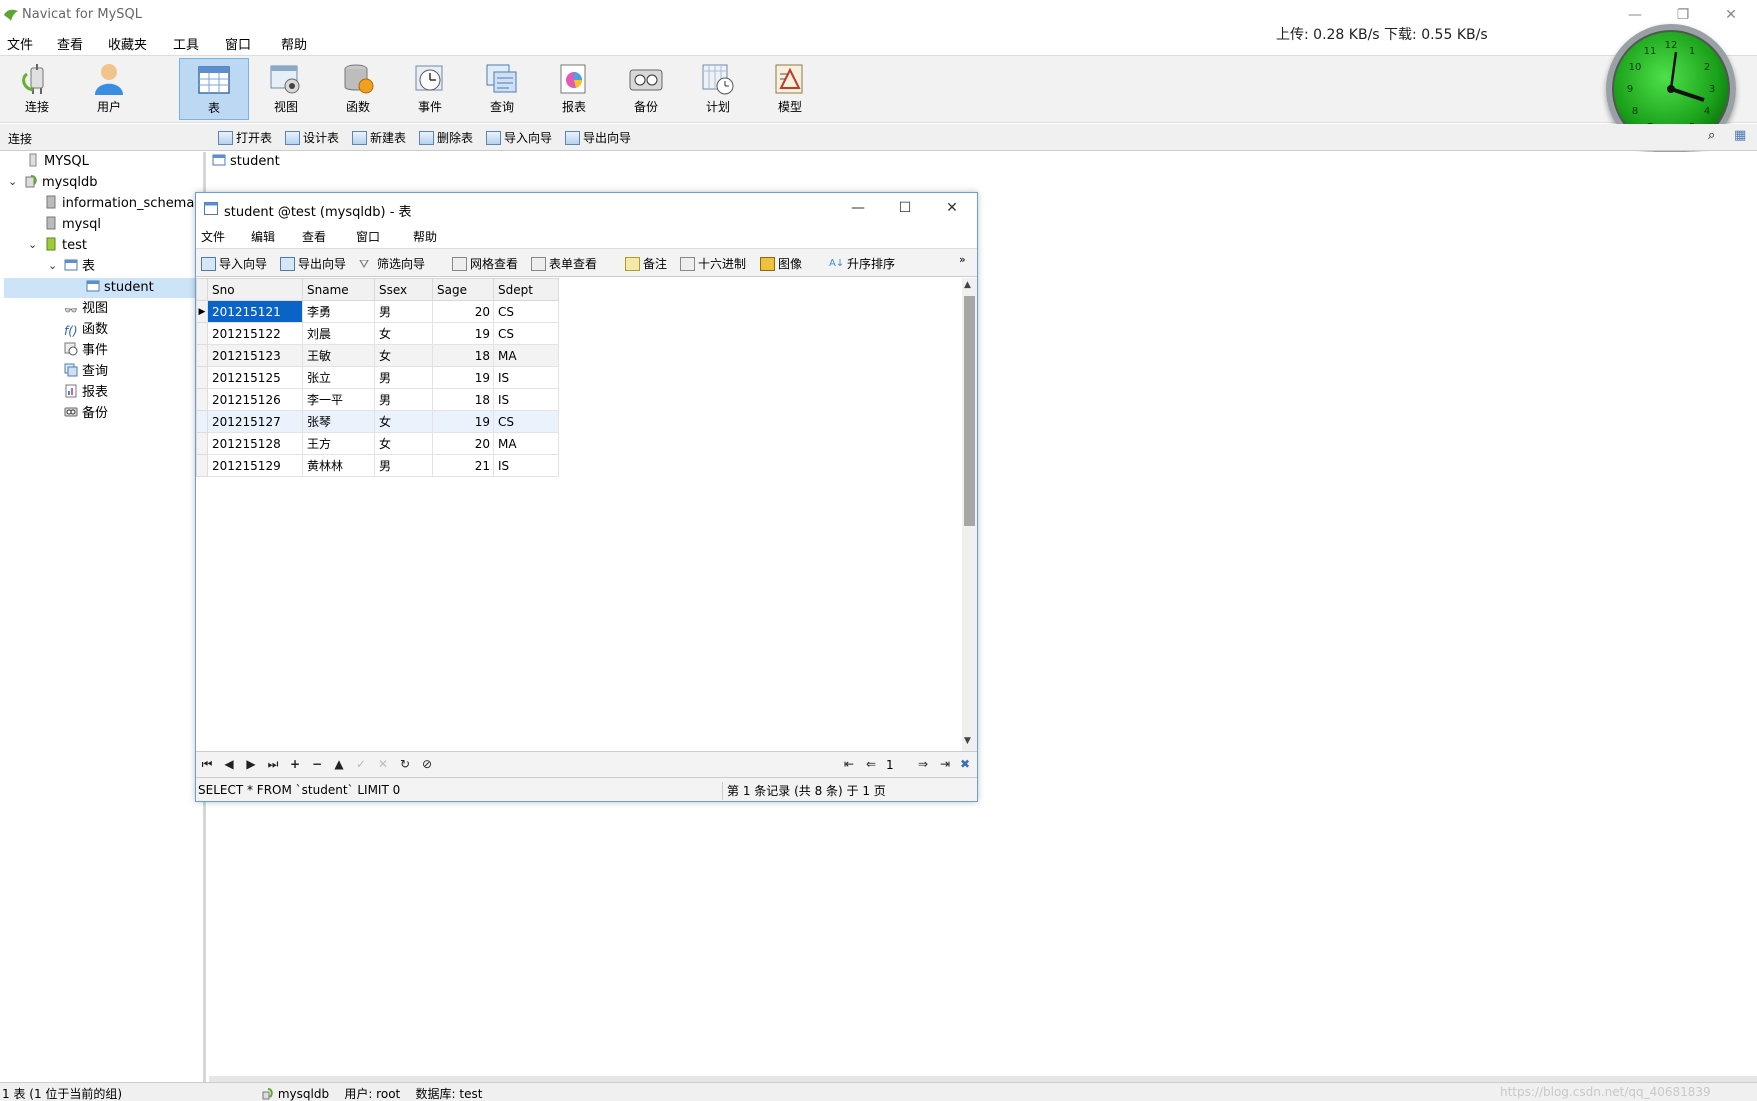 The image size is (1757, 1101). What do you see at coordinates (338, 377) in the screenshot?
I see `cell-sname: 张立` at bounding box center [338, 377].